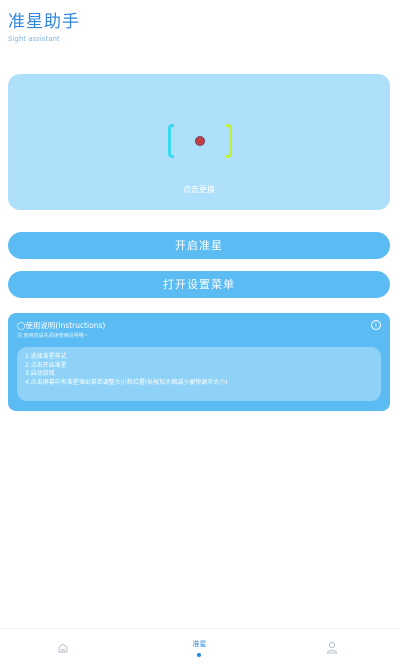 The width and height of the screenshot is (400, 667). Describe the element at coordinates (199, 644) in the screenshot. I see `nav-crosshair-label: 准星` at that location.